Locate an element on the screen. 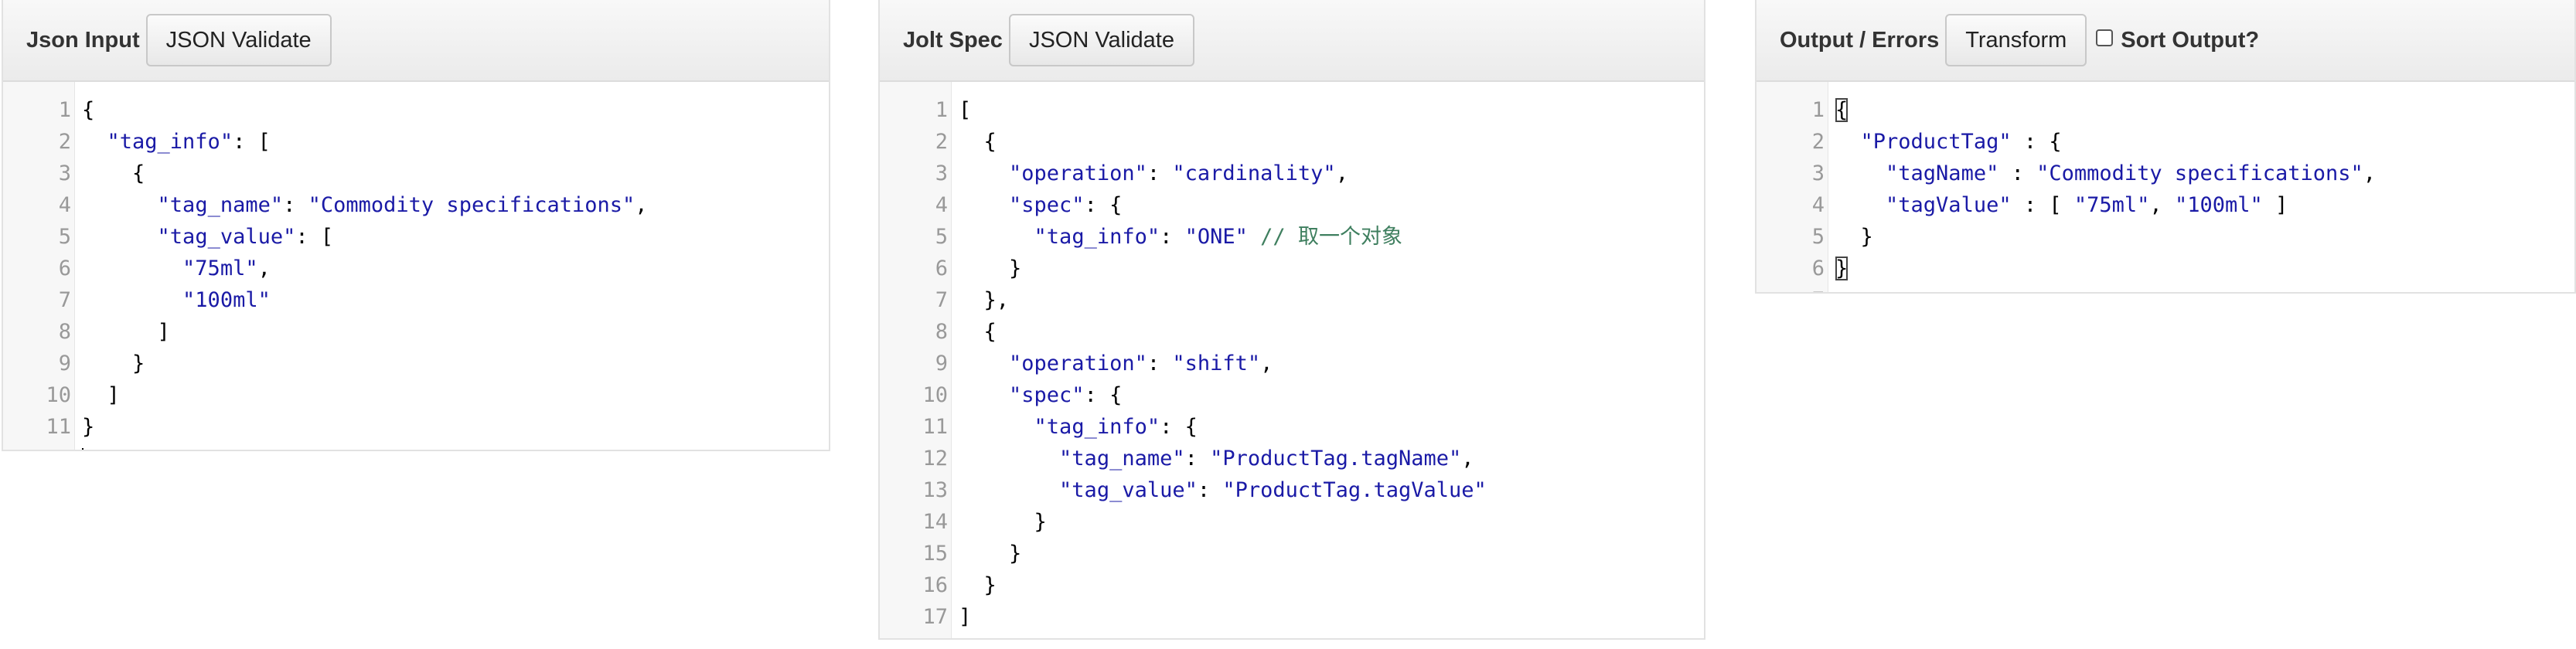 Image resolution: width=2576 pixels, height=649 pixels. line-number: 5 is located at coordinates (1818, 237).